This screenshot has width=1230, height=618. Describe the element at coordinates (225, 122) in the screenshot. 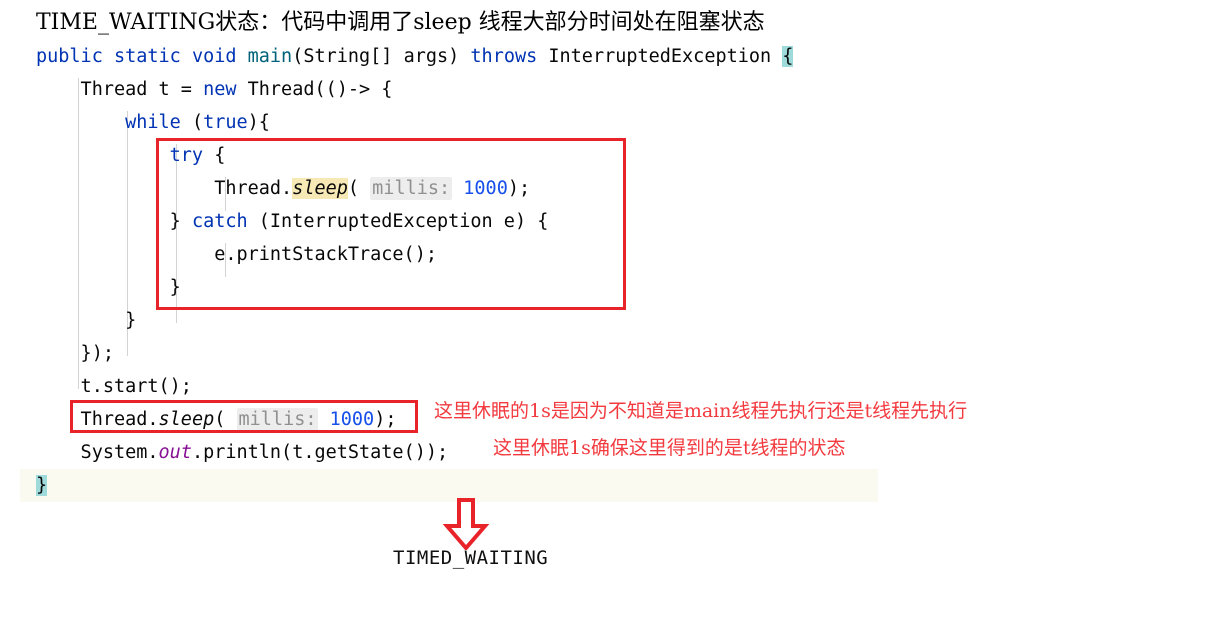

I see `code-token-kw: true` at that location.